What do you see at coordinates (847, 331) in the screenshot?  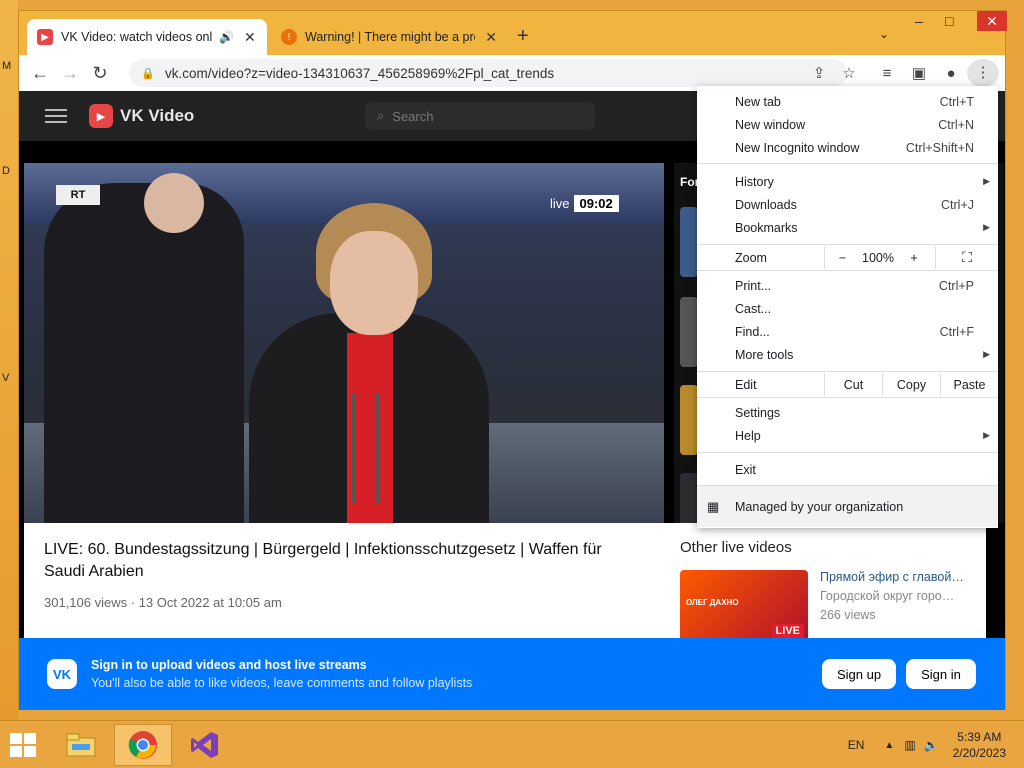 I see `menu-item-find: Find... Ctrl+F` at bounding box center [847, 331].